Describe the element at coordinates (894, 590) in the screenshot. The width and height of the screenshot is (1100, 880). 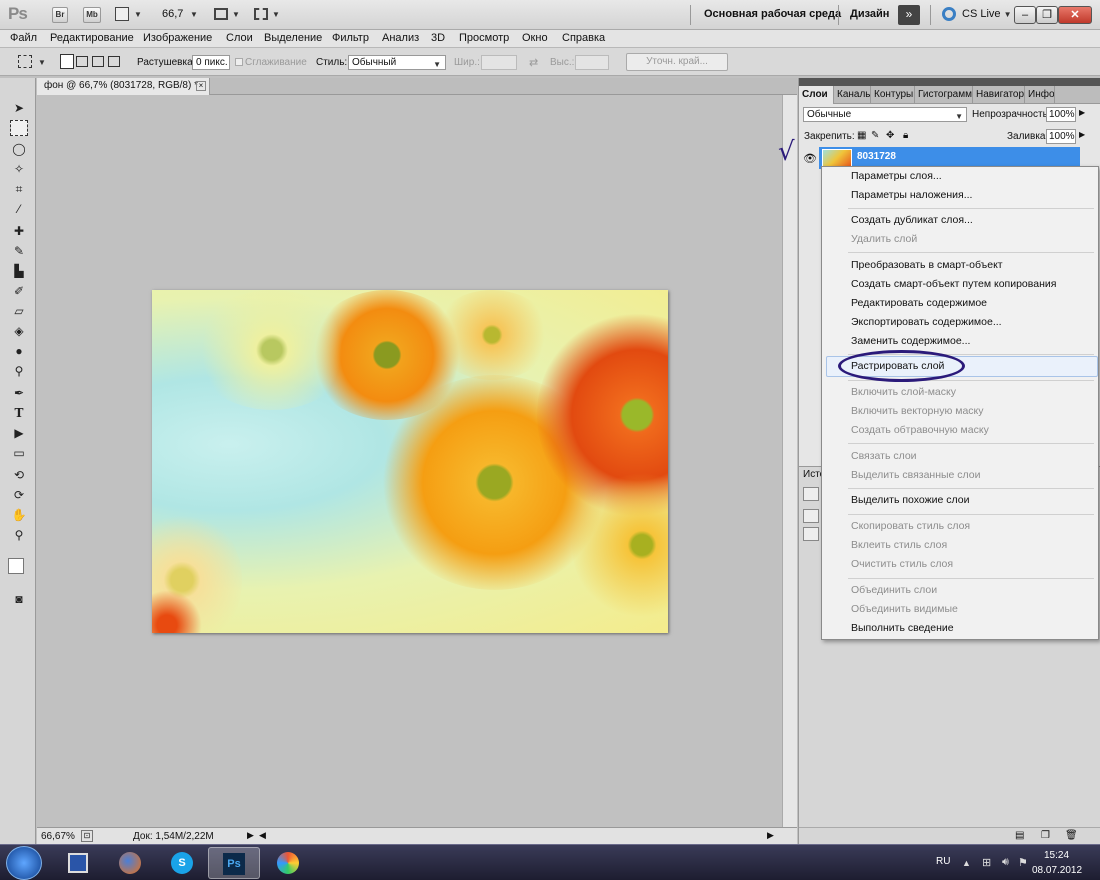
I see `context-menu-item: Объединить слои` at that location.